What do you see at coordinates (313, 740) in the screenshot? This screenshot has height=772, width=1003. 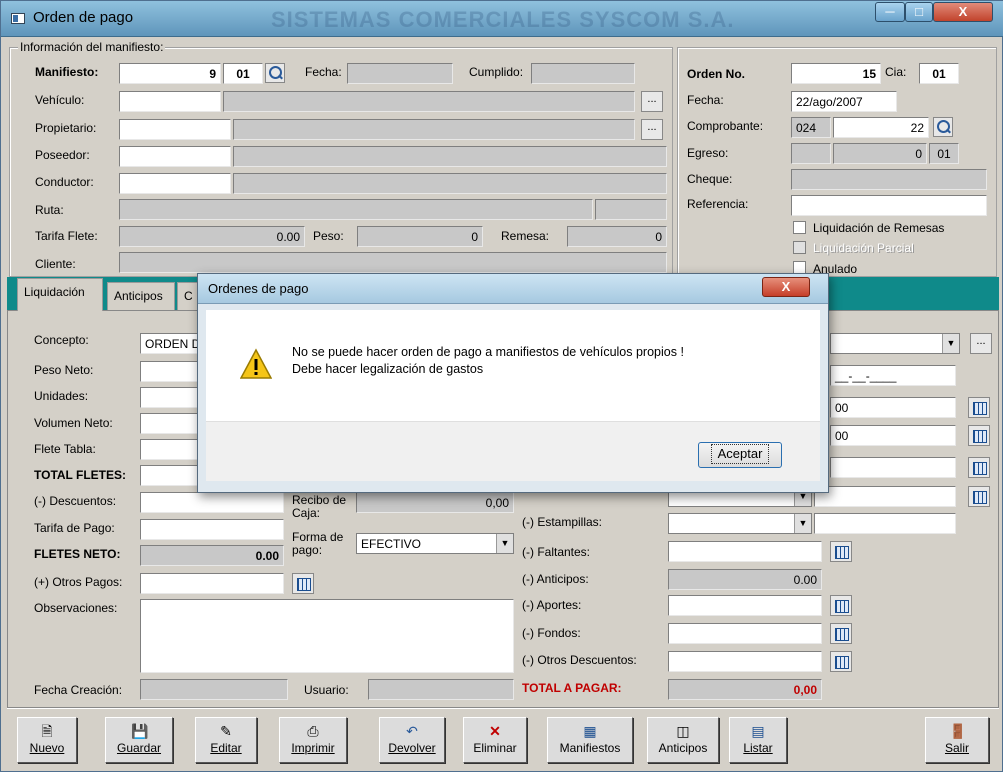 I see `imprimir-button: ⎙ Imprimir` at bounding box center [313, 740].